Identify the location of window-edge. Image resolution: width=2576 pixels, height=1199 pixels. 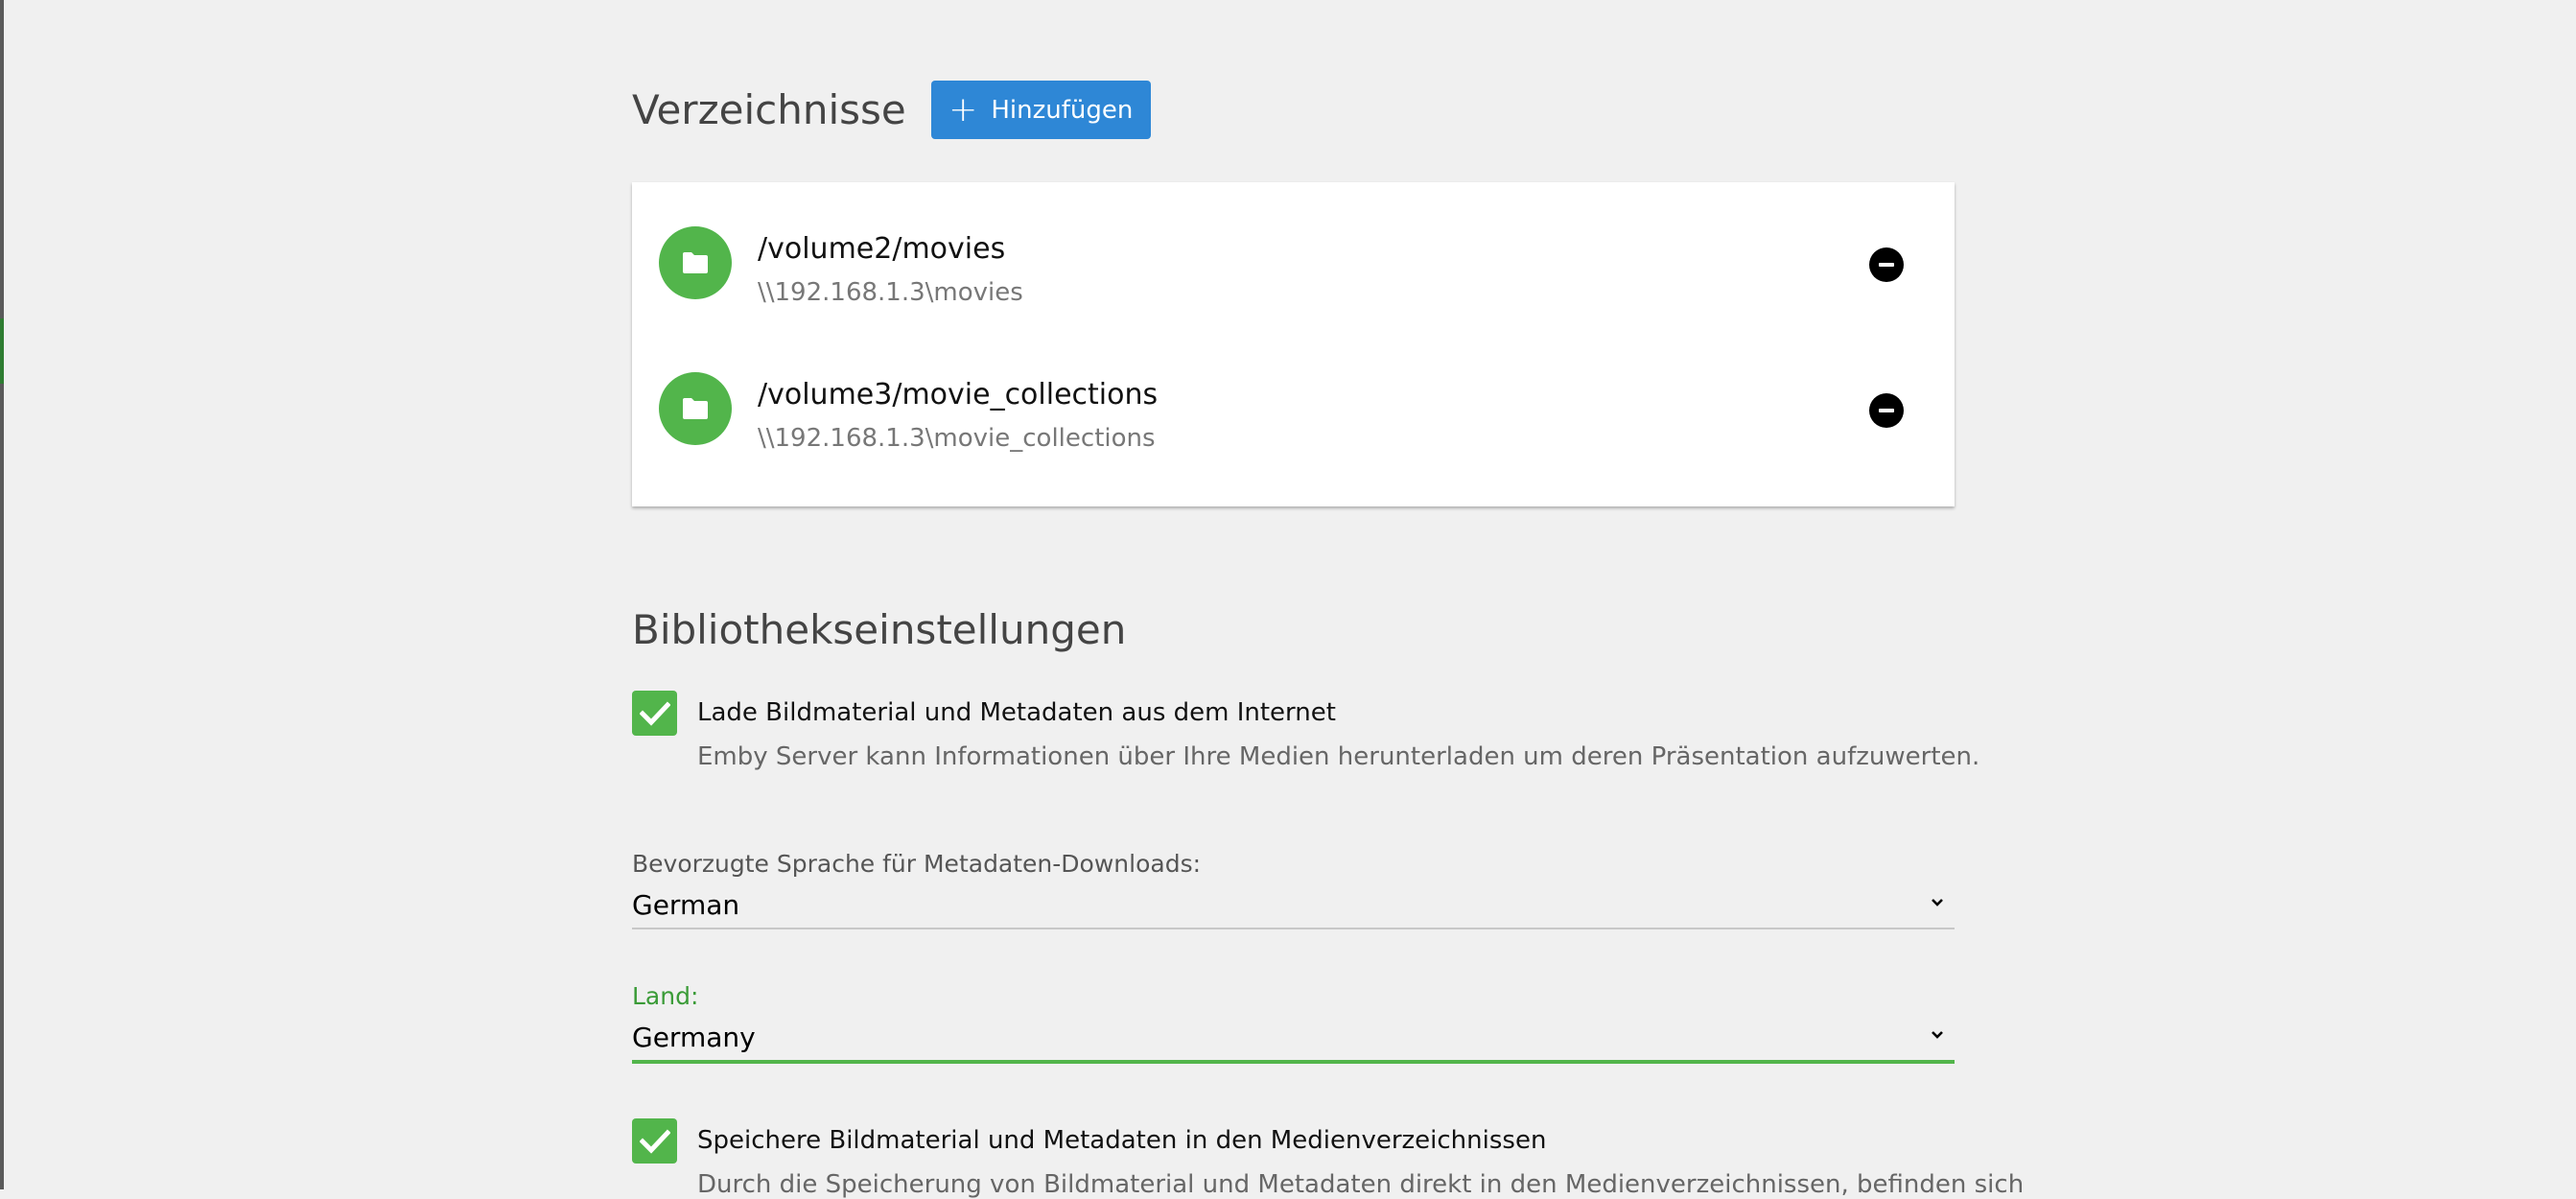
(2, 594).